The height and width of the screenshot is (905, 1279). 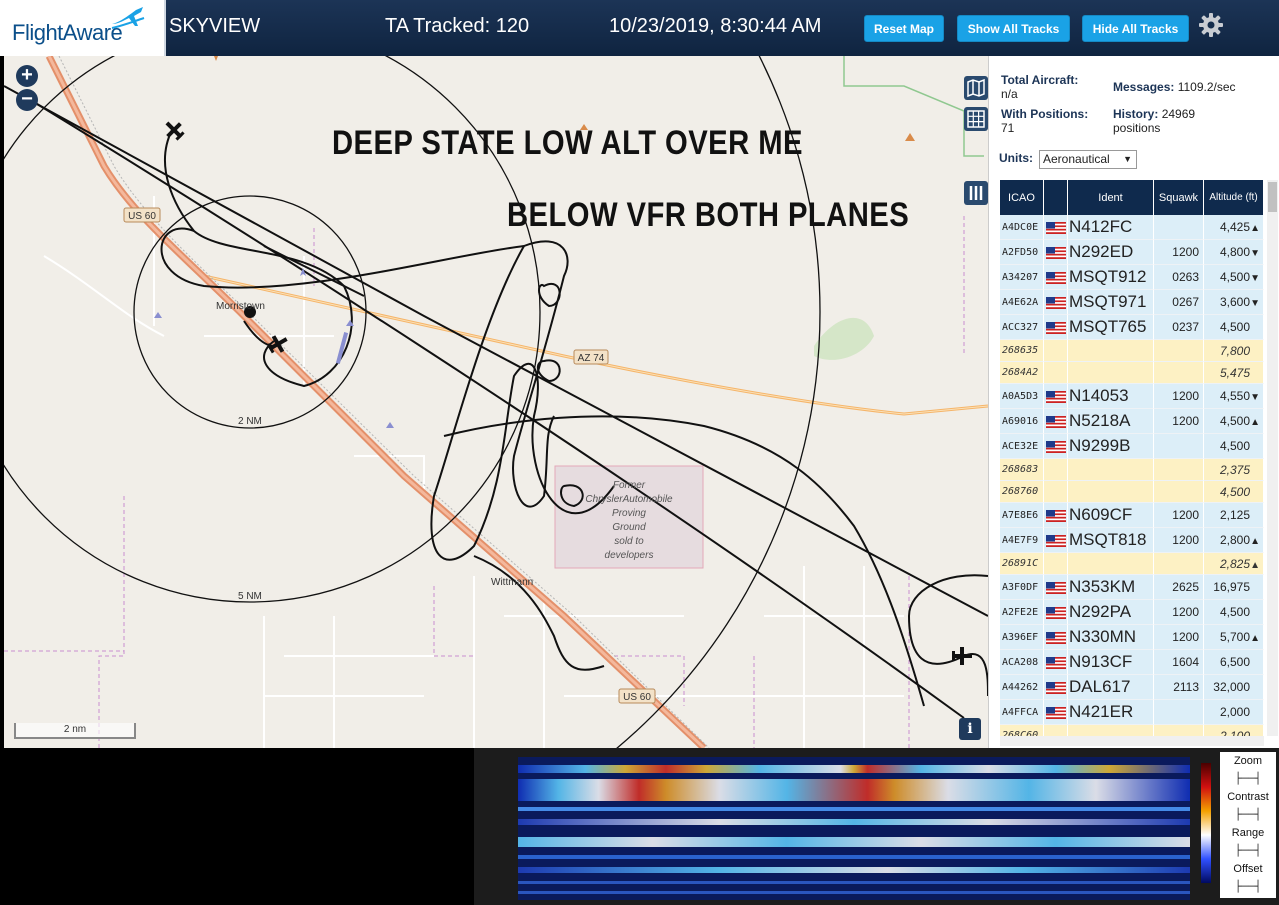 What do you see at coordinates (904, 28) in the screenshot?
I see `reset-map-button: Reset Map` at bounding box center [904, 28].